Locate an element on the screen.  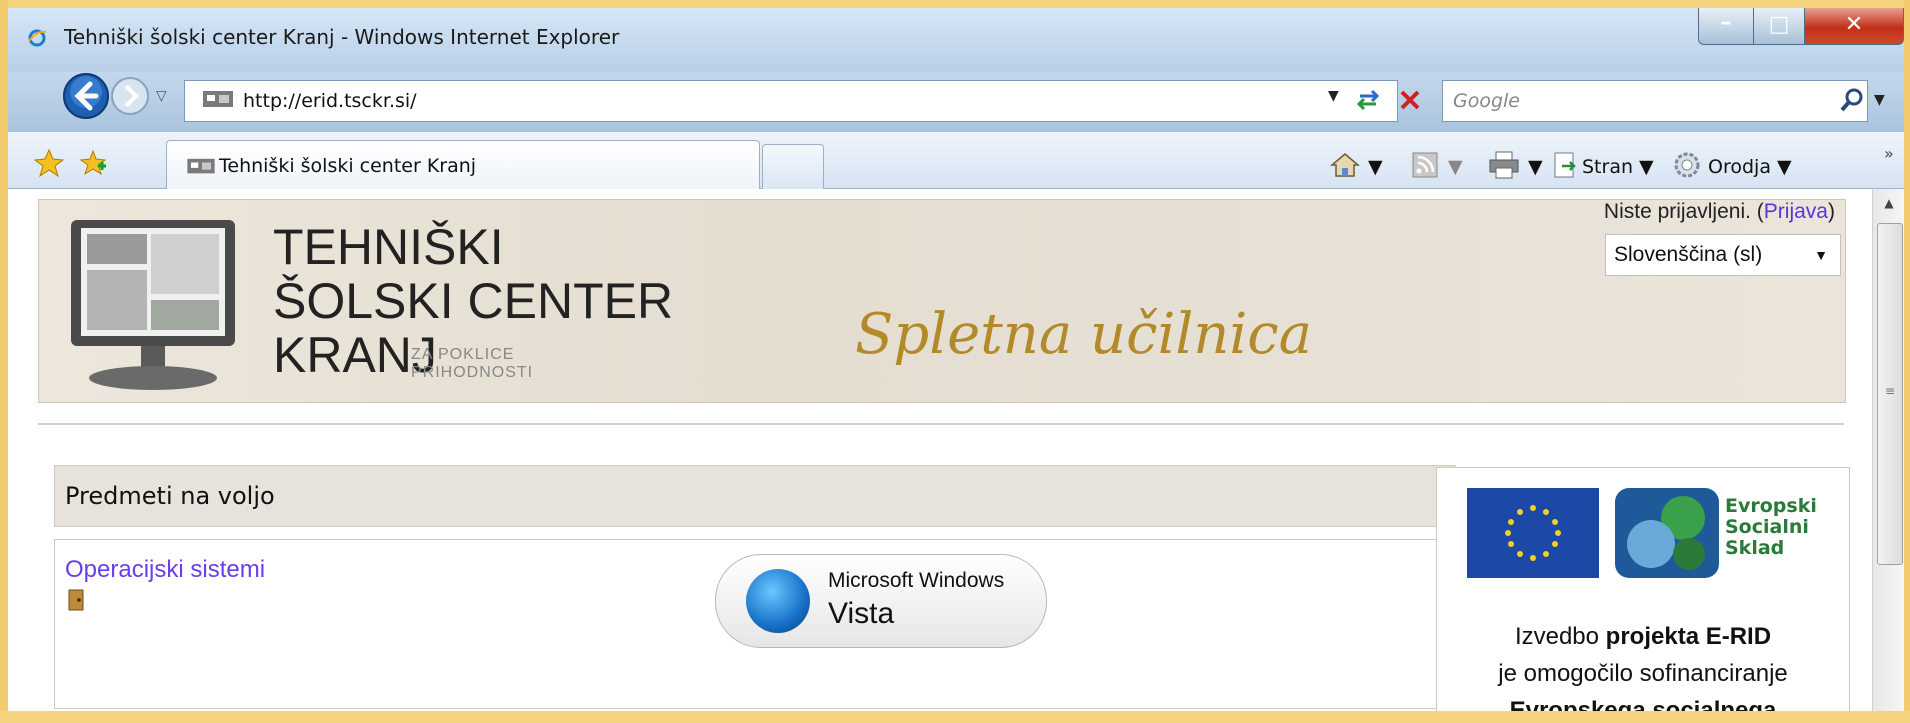
course-link-operacijski-sistemi: Operacijski sistemi is located at coordinates (165, 570).